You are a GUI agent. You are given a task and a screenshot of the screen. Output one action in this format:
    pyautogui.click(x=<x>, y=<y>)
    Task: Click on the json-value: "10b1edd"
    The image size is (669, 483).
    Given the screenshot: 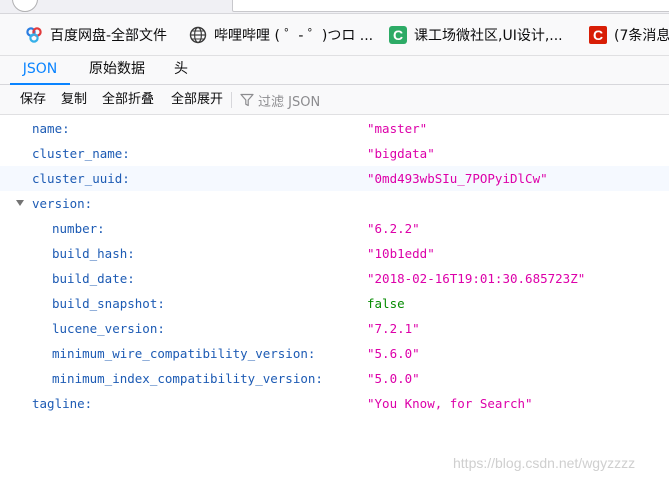 What is the action you would take?
    pyautogui.click(x=401, y=253)
    